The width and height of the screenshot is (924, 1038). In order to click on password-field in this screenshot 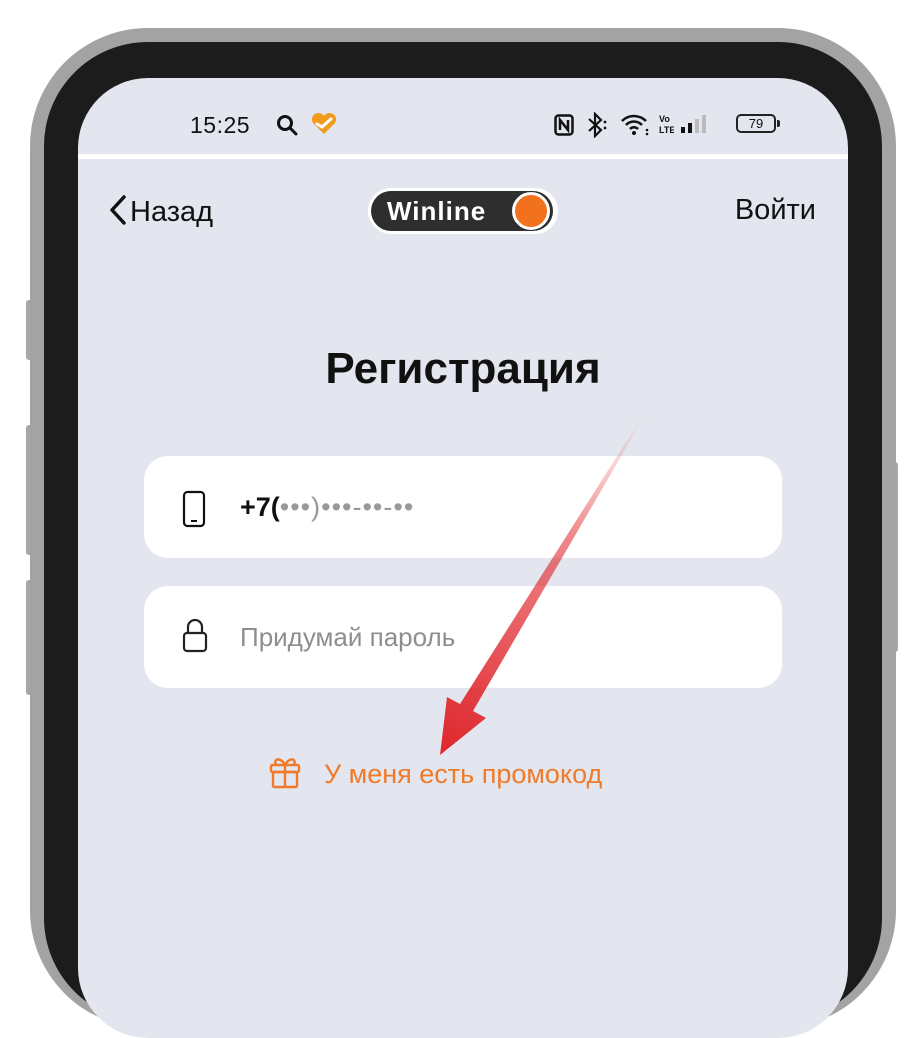, I will do `click(463, 637)`.